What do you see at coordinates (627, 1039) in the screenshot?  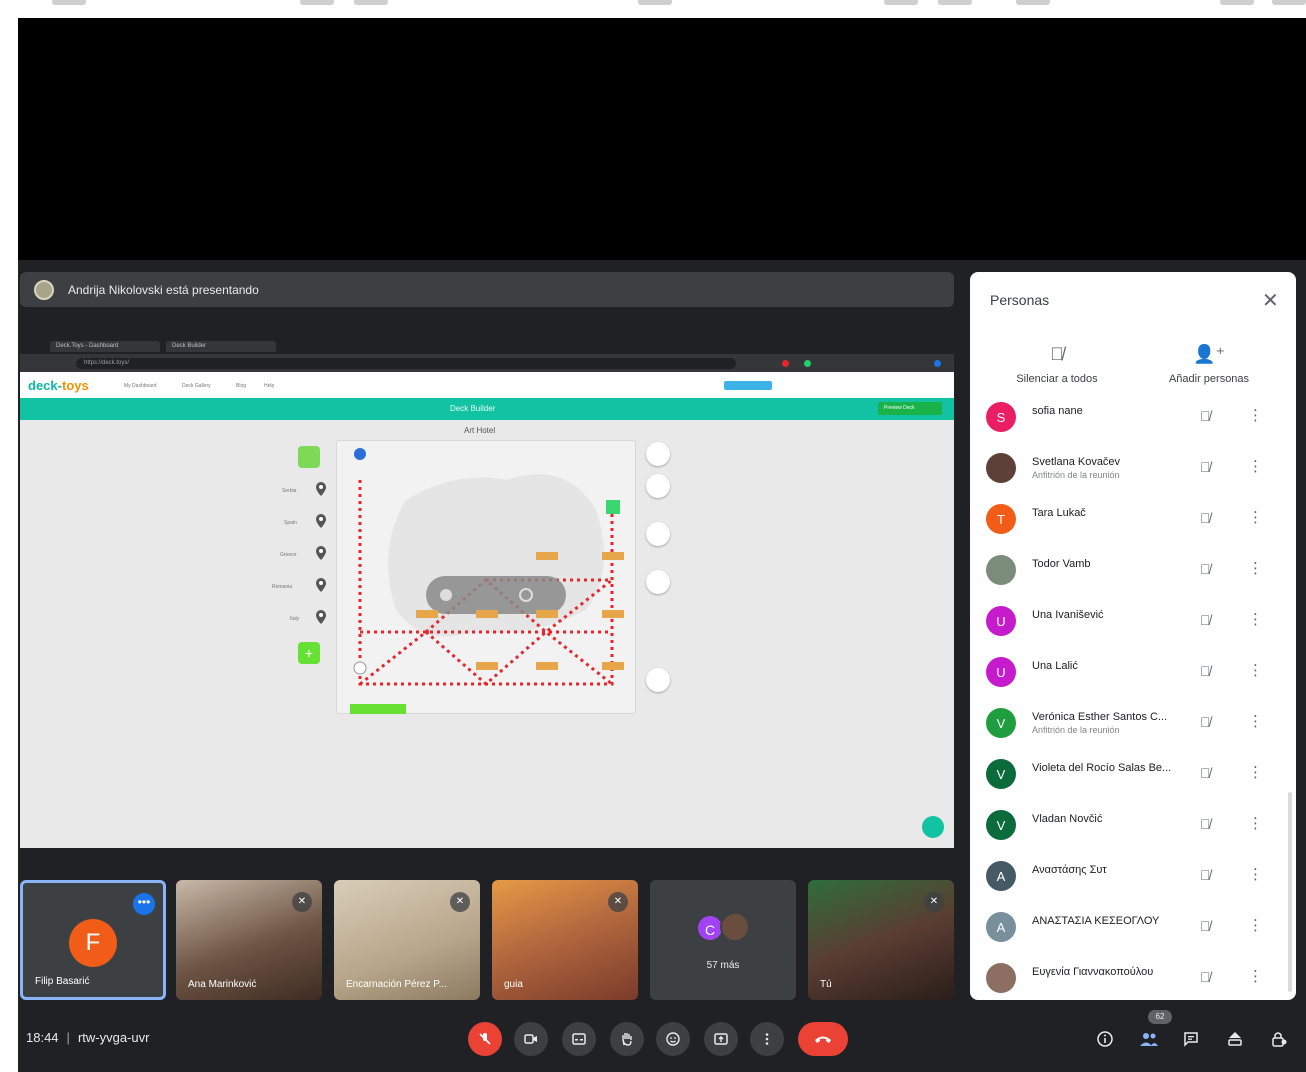 I see `raise-hand-button` at bounding box center [627, 1039].